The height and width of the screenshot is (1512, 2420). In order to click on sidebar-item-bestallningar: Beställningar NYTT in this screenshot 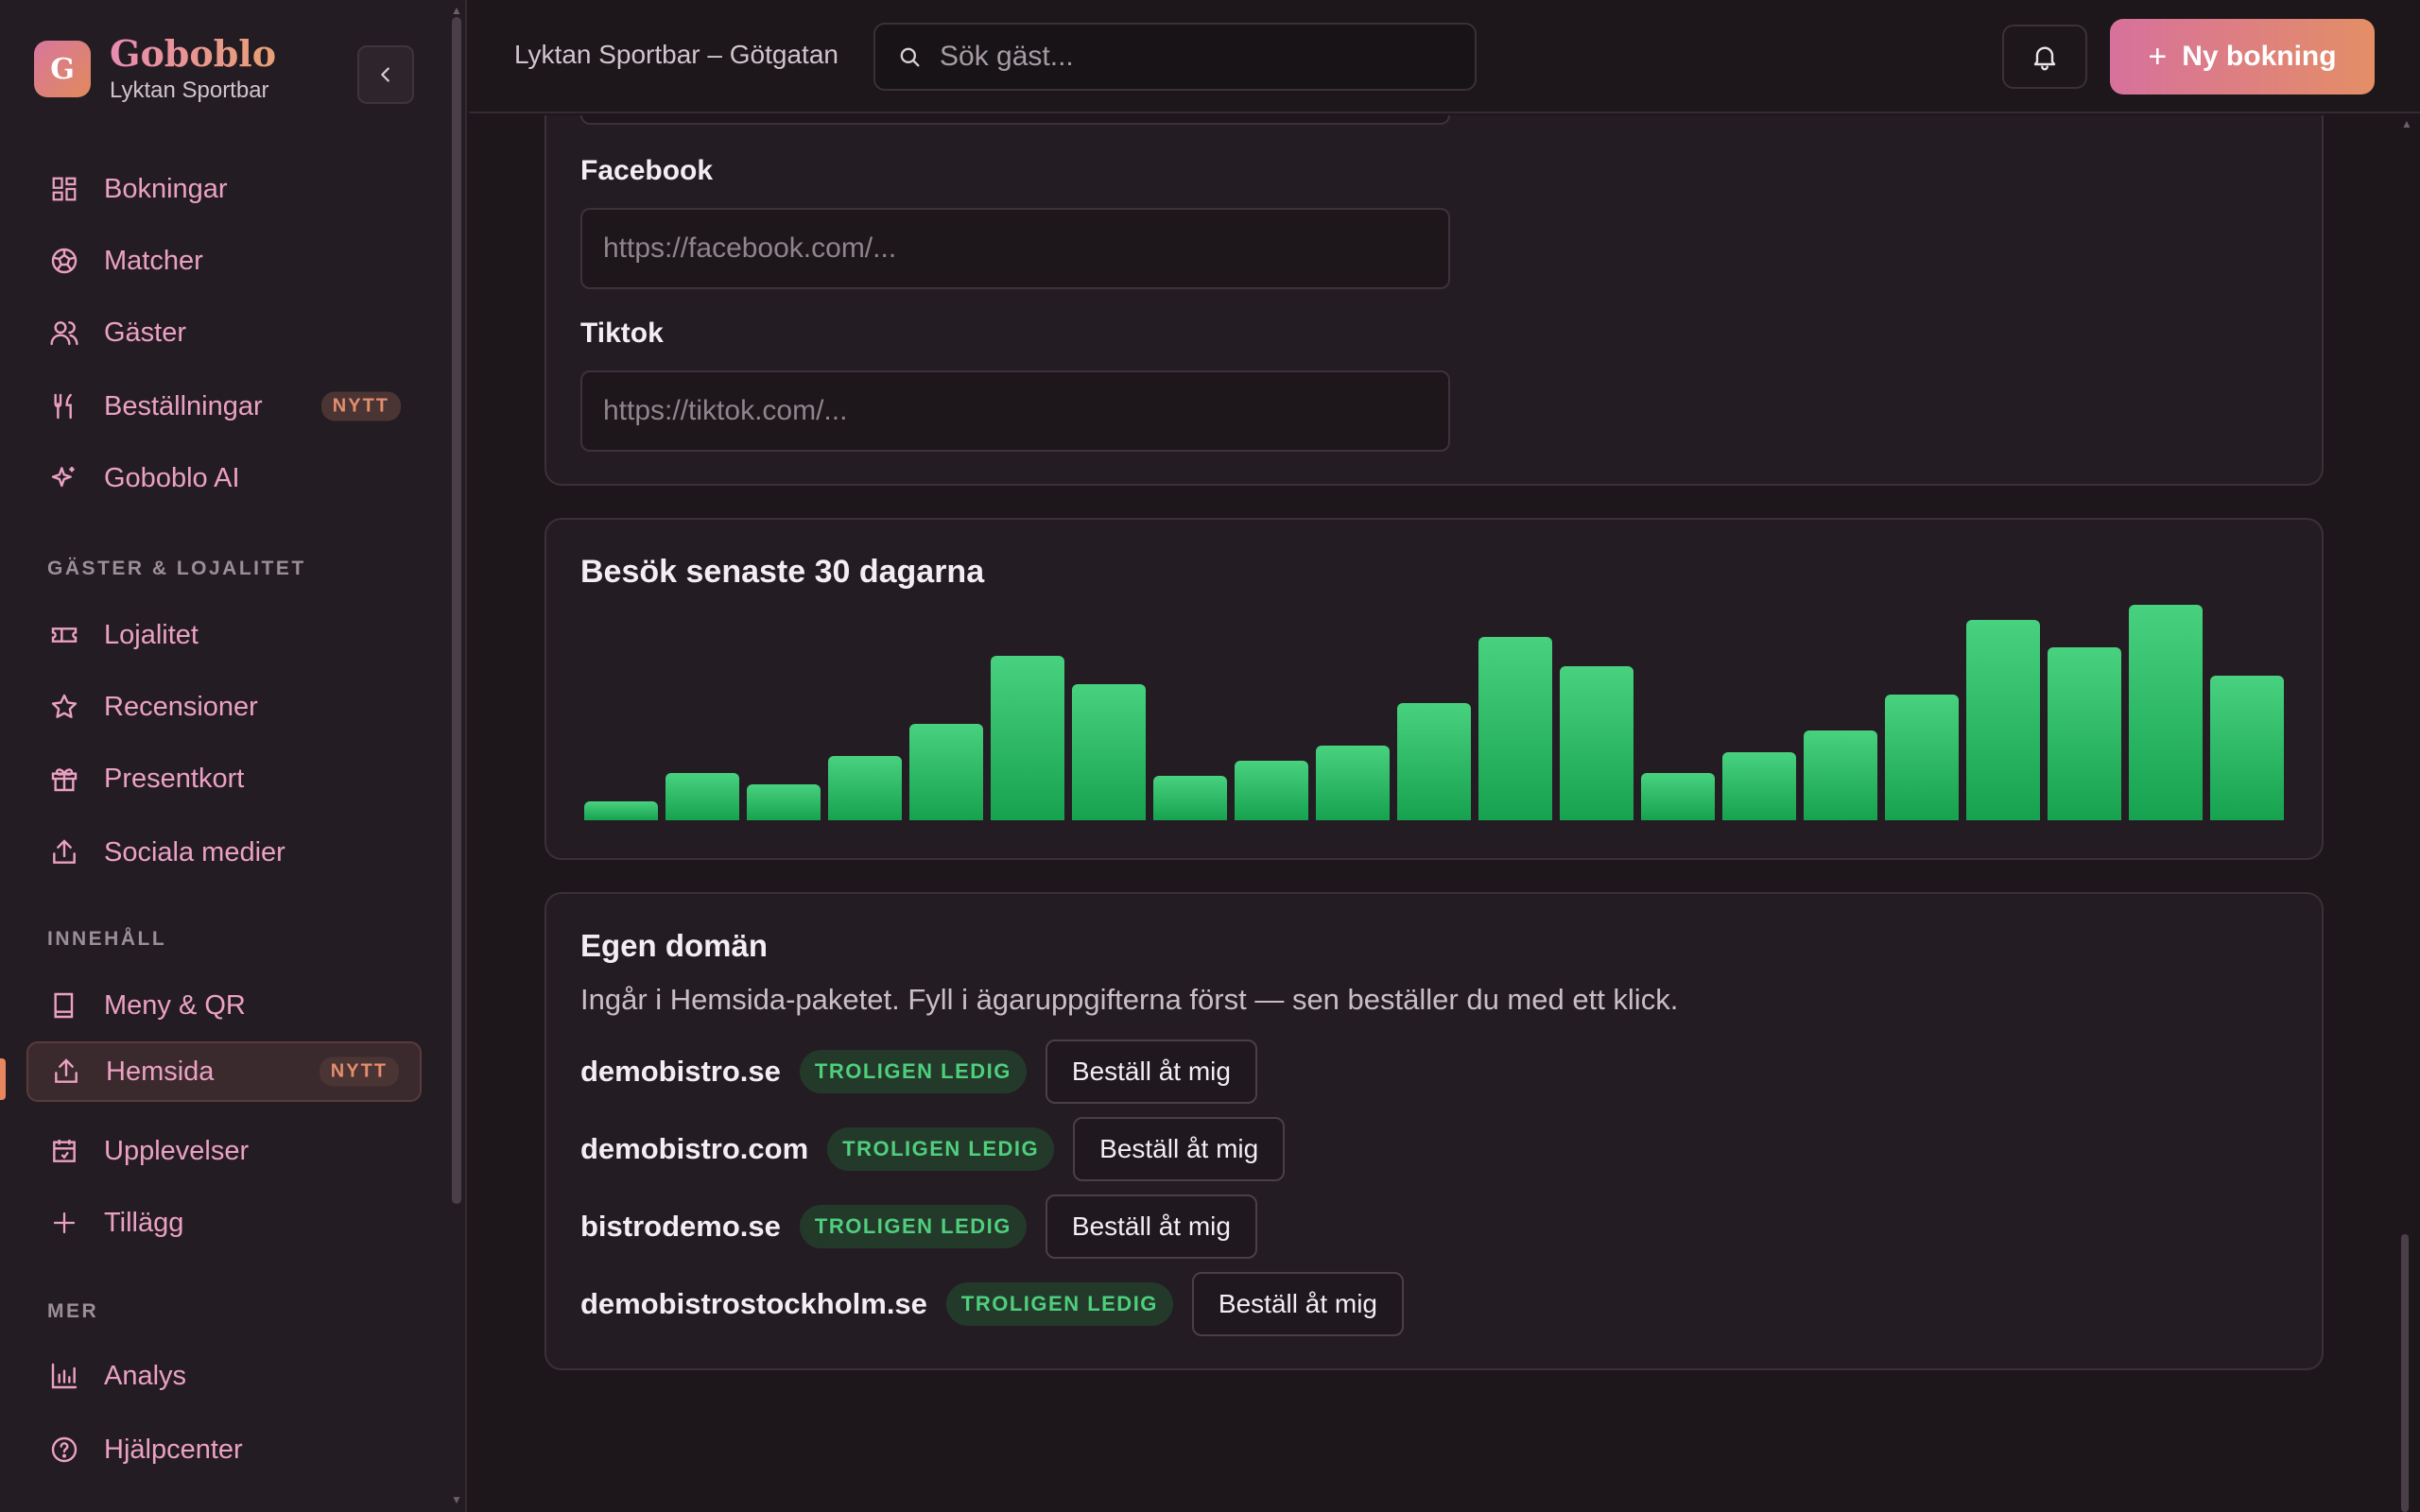, I will do `click(224, 406)`.